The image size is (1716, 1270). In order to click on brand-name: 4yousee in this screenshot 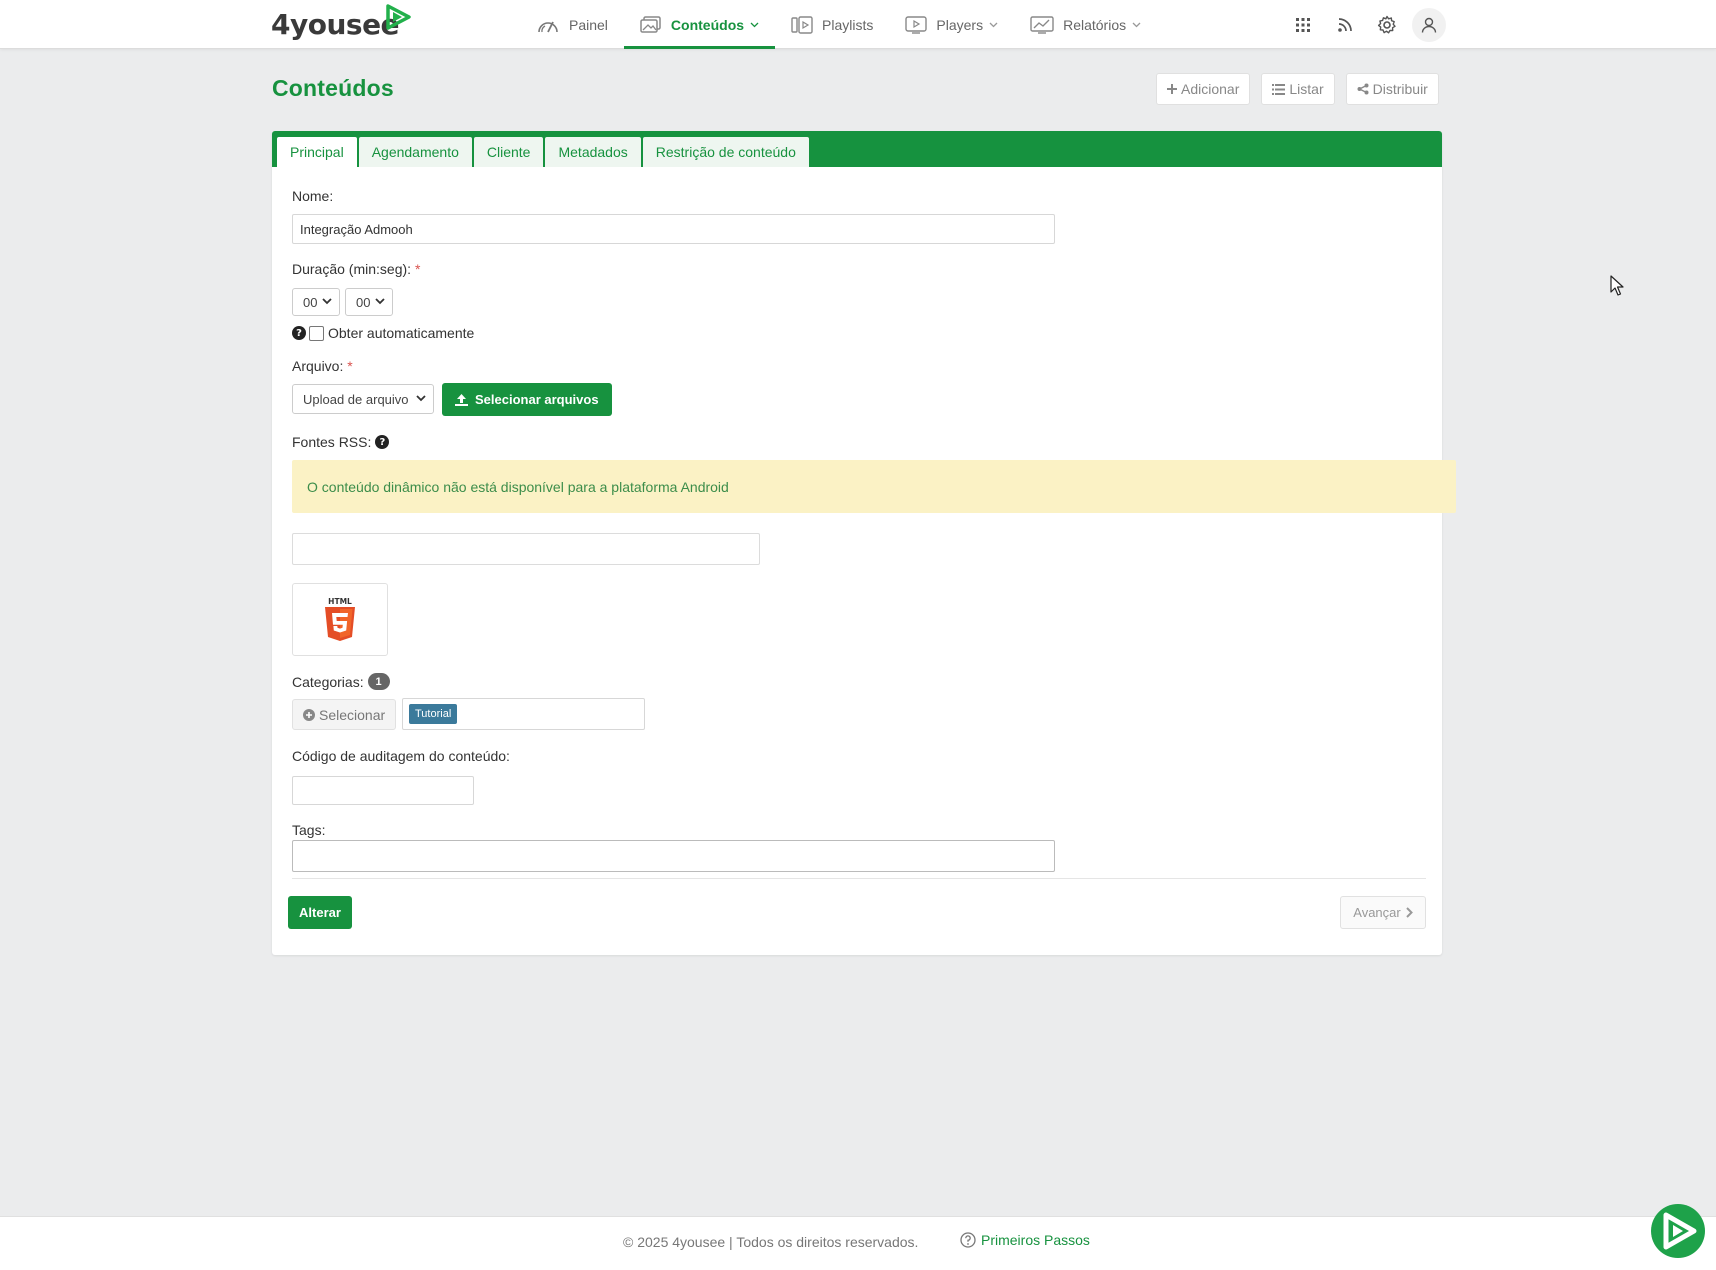, I will do `click(335, 24)`.